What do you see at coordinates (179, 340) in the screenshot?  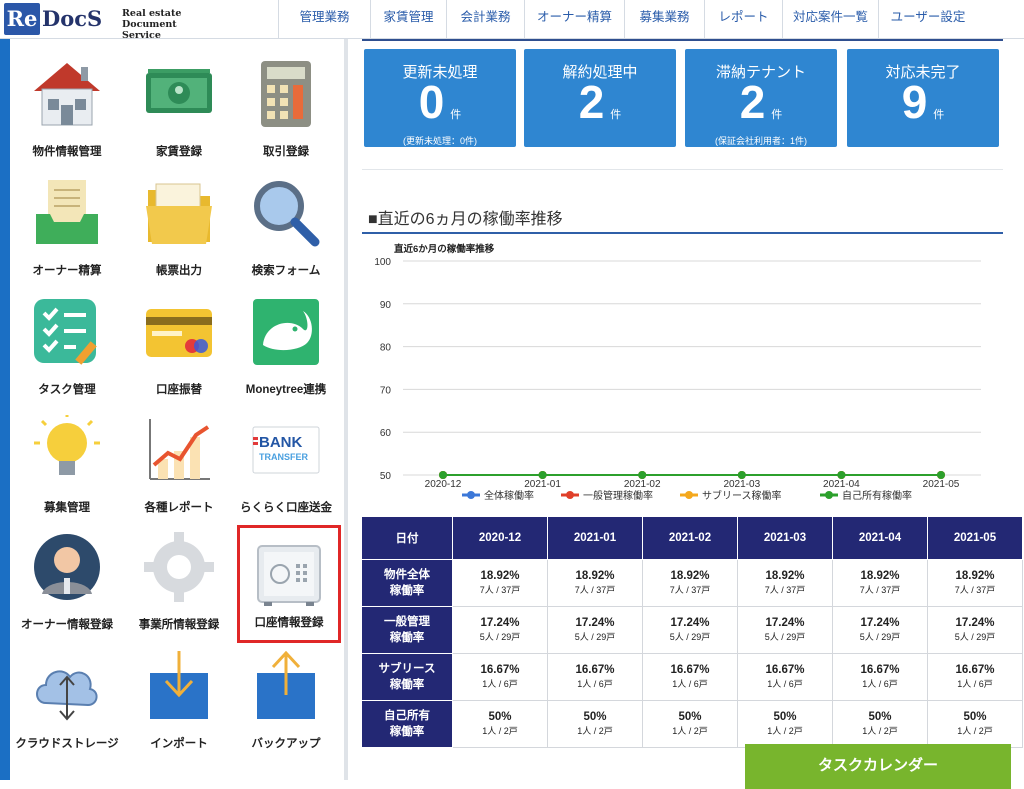 I see `sidebar-tile-8: 口座振替` at bounding box center [179, 340].